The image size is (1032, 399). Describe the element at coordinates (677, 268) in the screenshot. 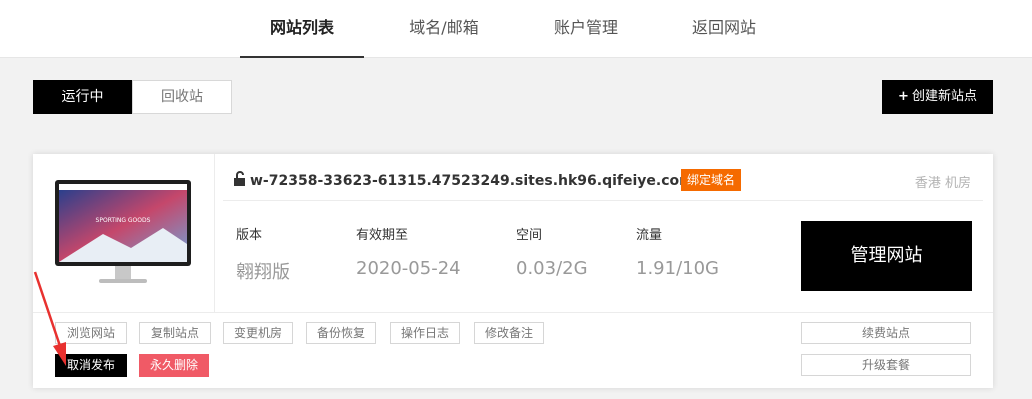

I see `stat-value-traffic: 1.91/10G` at that location.